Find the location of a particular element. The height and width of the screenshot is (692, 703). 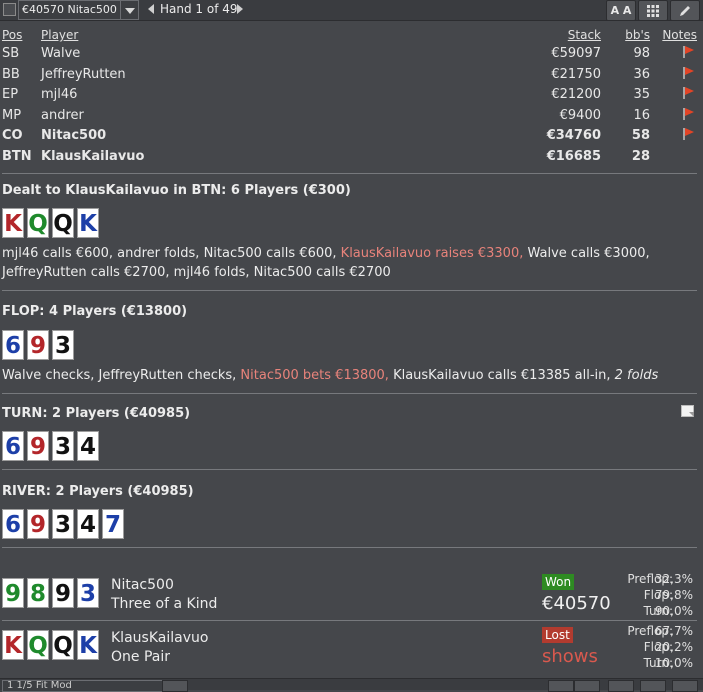

grid-icon is located at coordinates (653, 11).